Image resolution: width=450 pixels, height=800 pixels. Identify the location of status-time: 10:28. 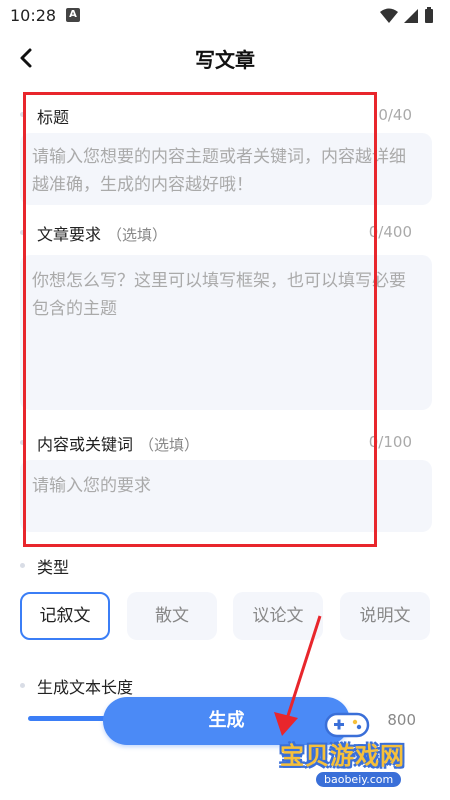
(33, 15).